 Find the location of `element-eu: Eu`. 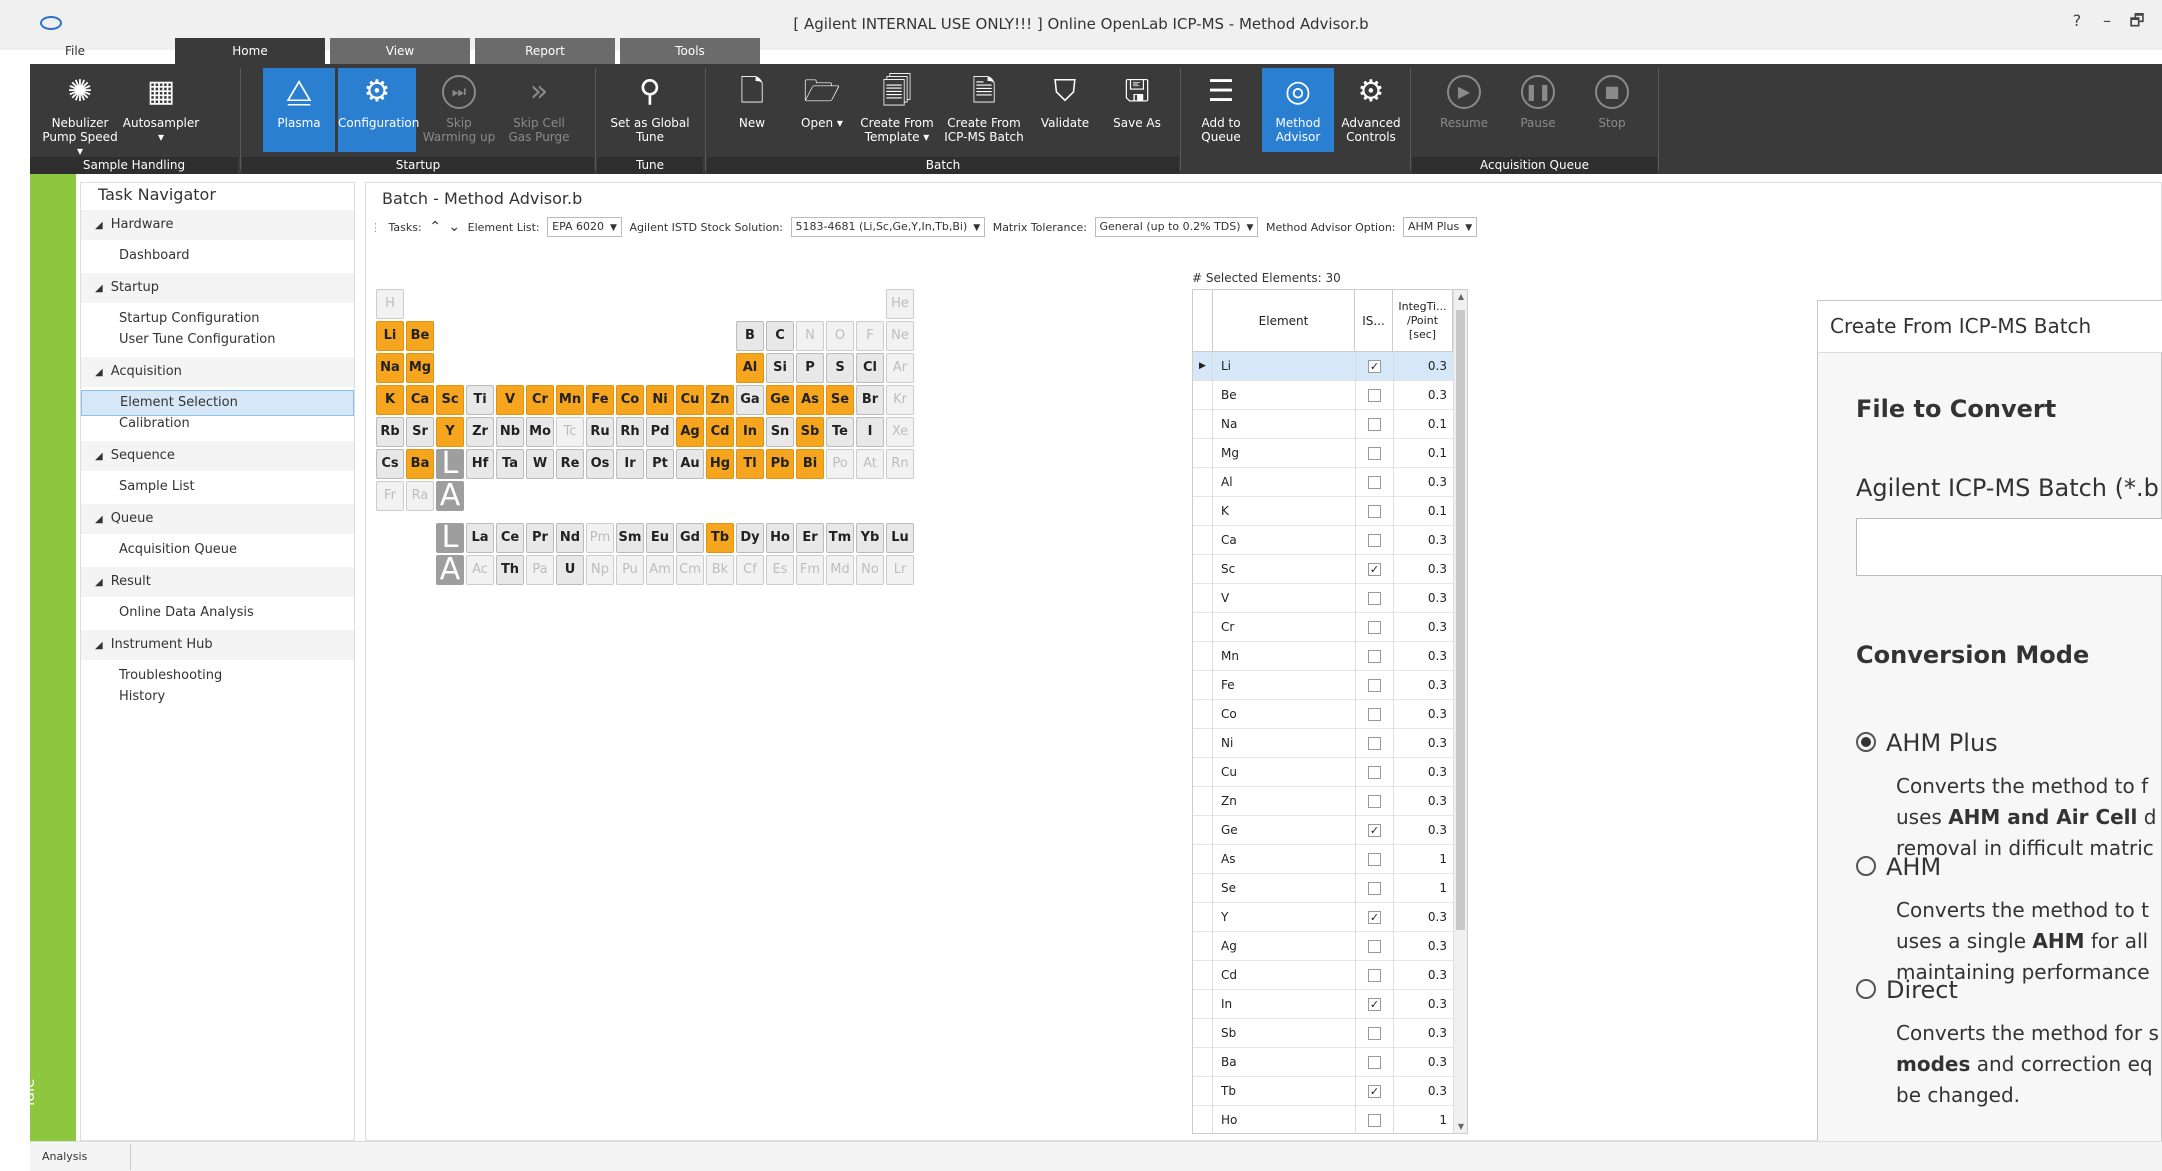

element-eu: Eu is located at coordinates (660, 538).